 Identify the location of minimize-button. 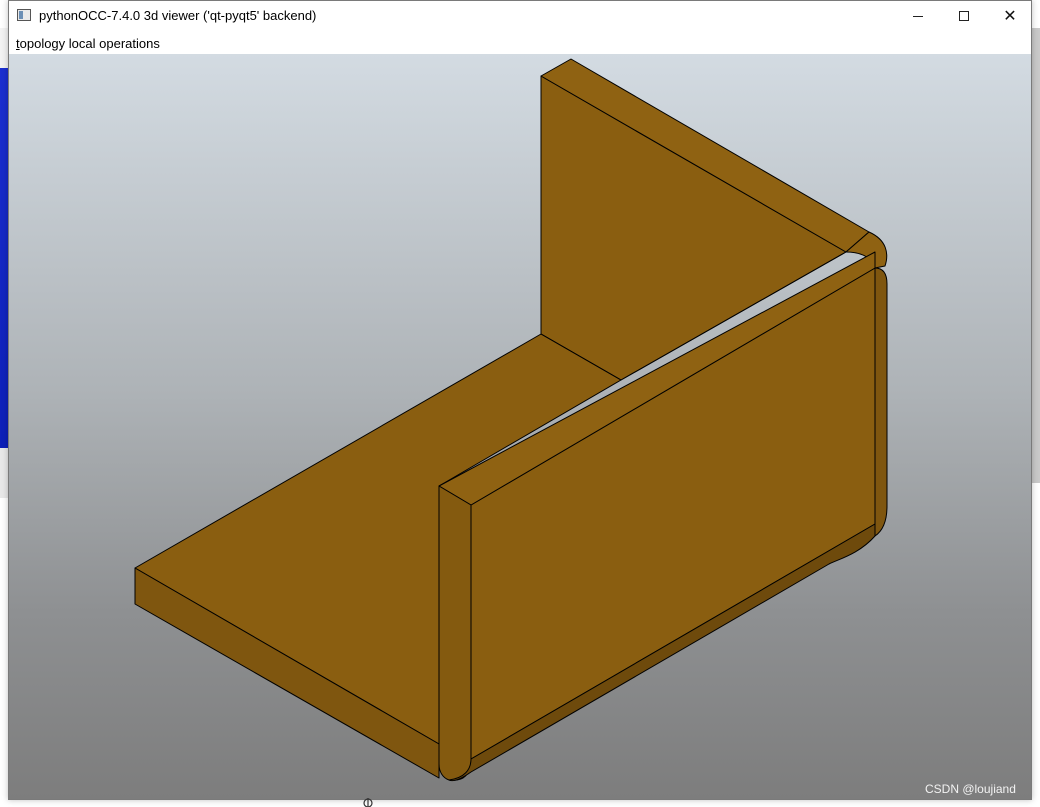
(918, 16).